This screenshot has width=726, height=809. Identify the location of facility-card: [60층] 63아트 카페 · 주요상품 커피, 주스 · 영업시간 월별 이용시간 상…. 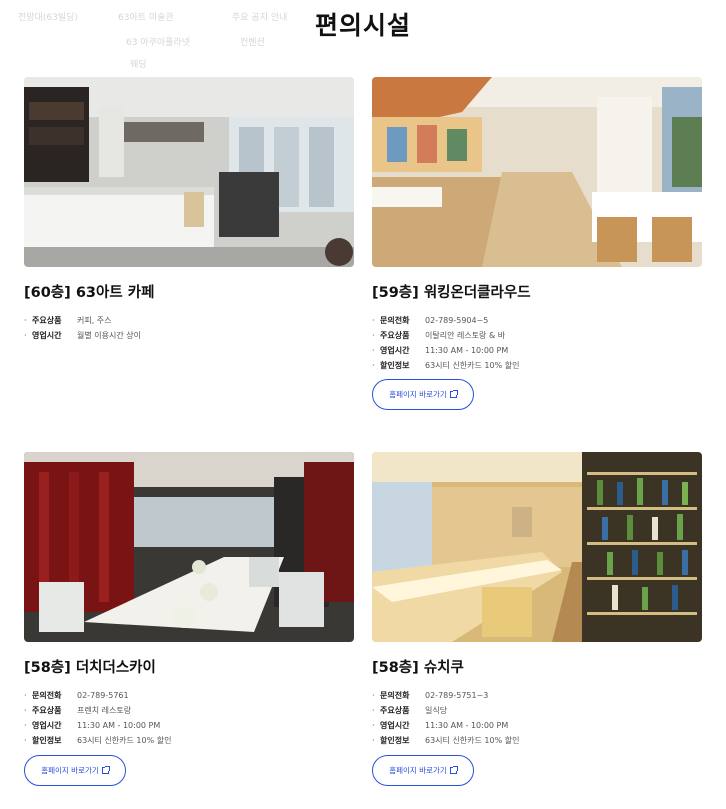
(189, 210).